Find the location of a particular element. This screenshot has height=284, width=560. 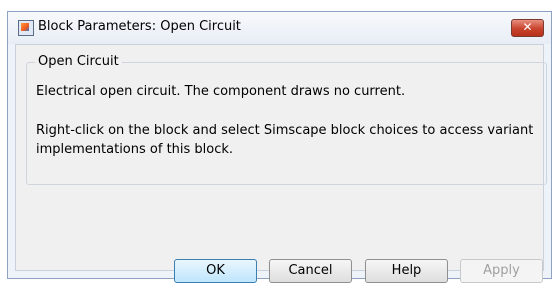

cancel-button: Cancel is located at coordinates (310, 271).